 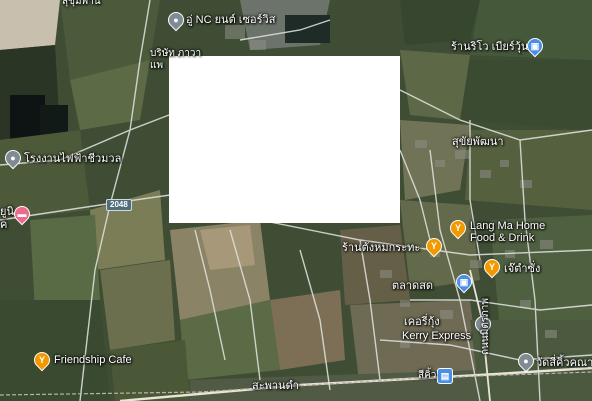 I want to click on place-label-station-area: สะพานดำ, so click(x=275, y=386).